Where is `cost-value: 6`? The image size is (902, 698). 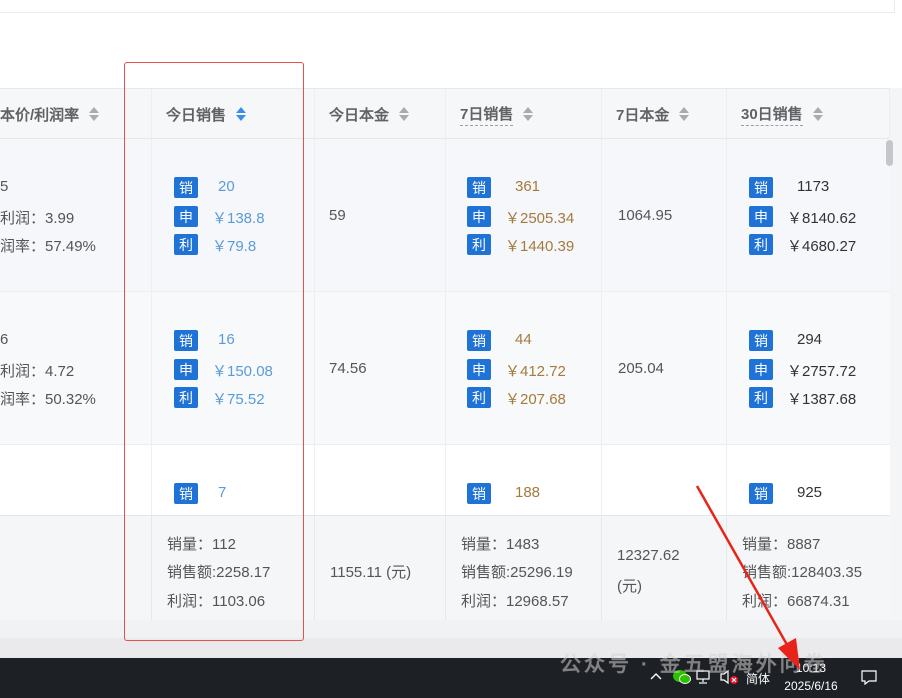 cost-value: 6 is located at coordinates (4, 339).